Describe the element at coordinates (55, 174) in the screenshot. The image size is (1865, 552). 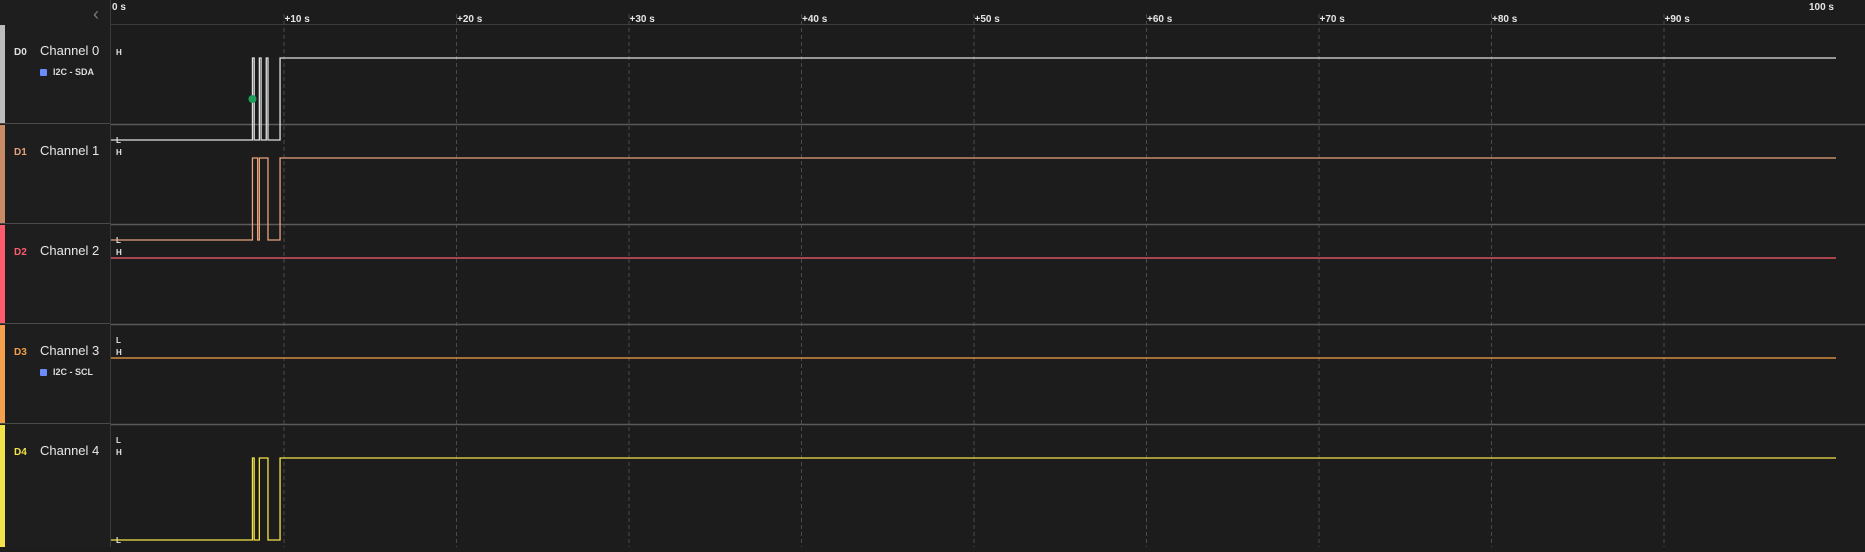
I see `channel-row-1: D1 Channel 1` at that location.